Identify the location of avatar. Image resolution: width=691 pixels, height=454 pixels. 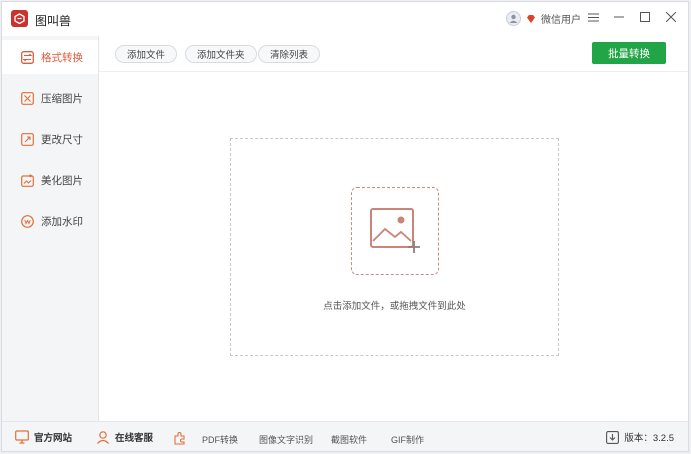
(513, 18).